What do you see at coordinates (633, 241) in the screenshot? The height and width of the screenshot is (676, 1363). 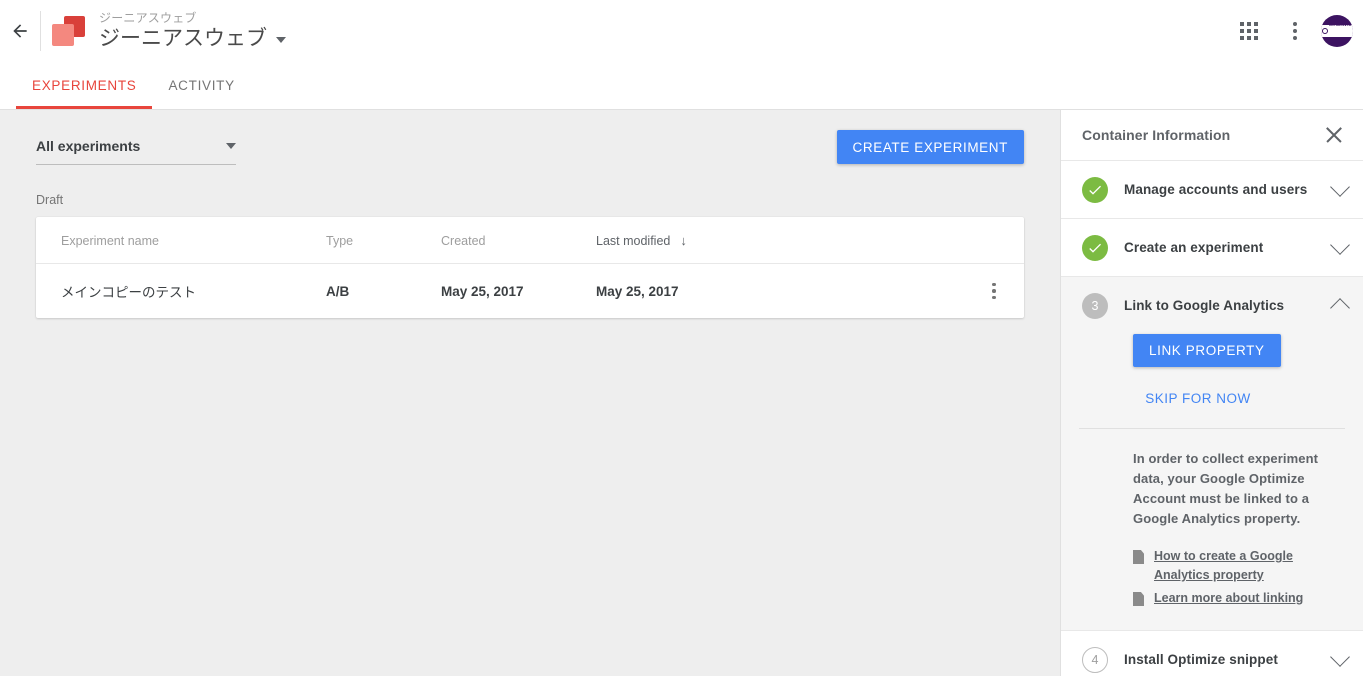 I see `column-header-last-modified-label: Last modified` at bounding box center [633, 241].